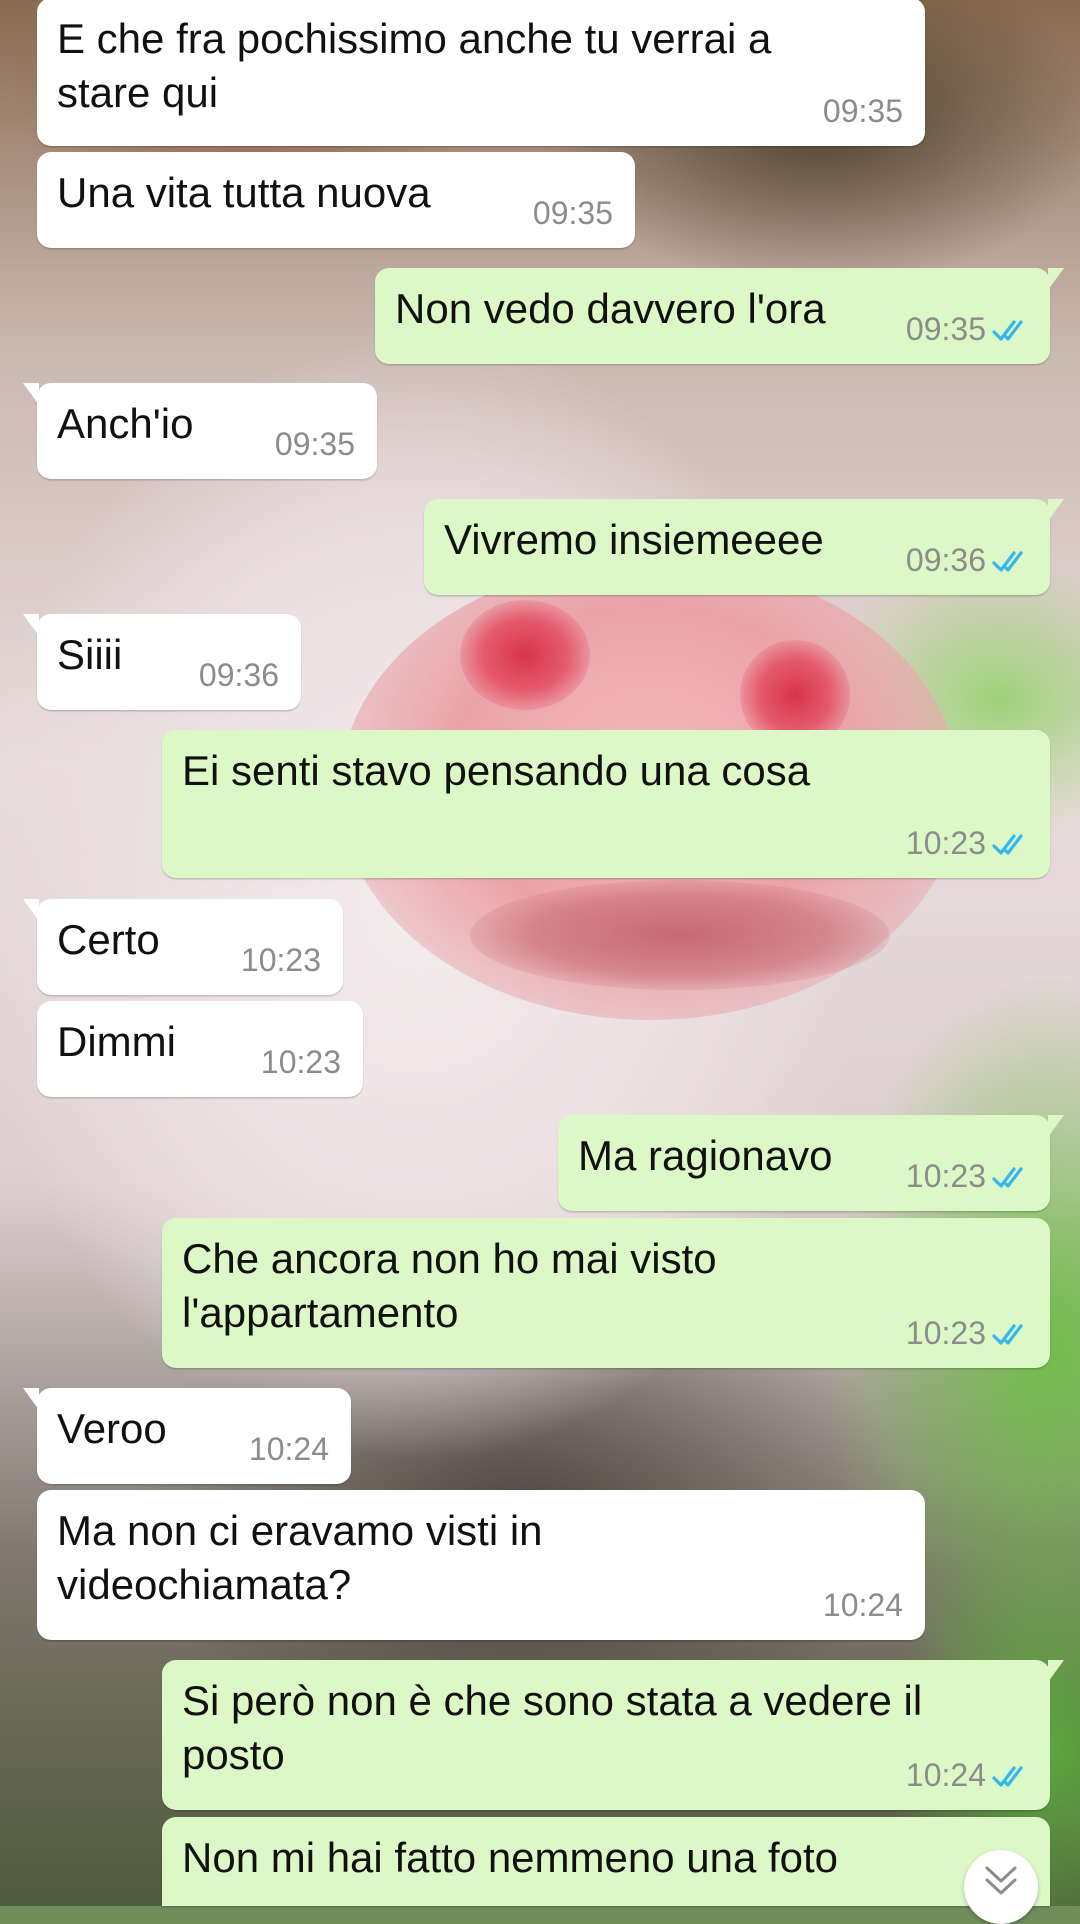 The image size is (1080, 1924). I want to click on incoming-message: Dimmi 10:23, so click(200, 1049).